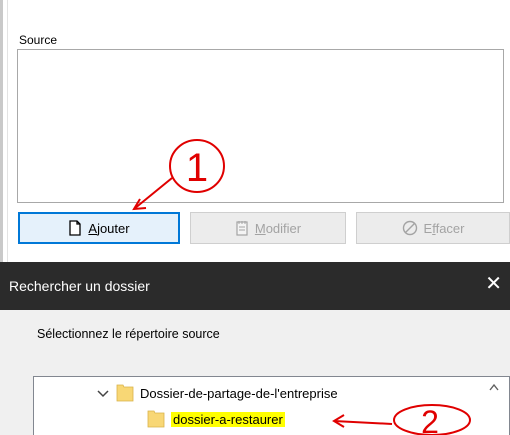 The image size is (510, 435). I want to click on add-button-label: Ajouter, so click(109, 228).